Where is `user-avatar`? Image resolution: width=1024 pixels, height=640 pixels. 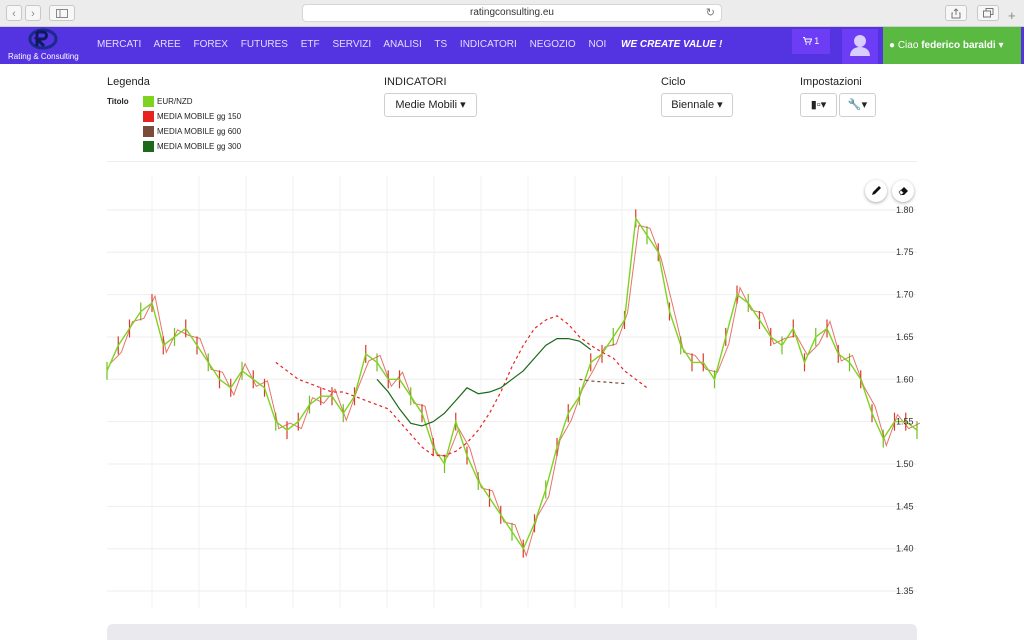
user-avatar is located at coordinates (860, 46).